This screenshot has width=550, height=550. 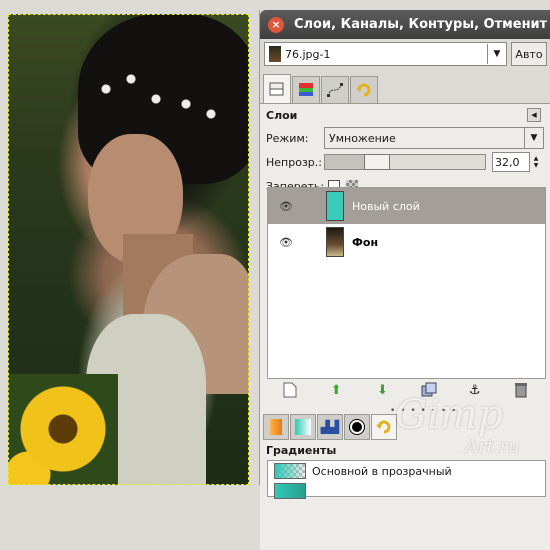 What do you see at coordinates (534, 115) in the screenshot?
I see `panel-menu-icon: ◀` at bounding box center [534, 115].